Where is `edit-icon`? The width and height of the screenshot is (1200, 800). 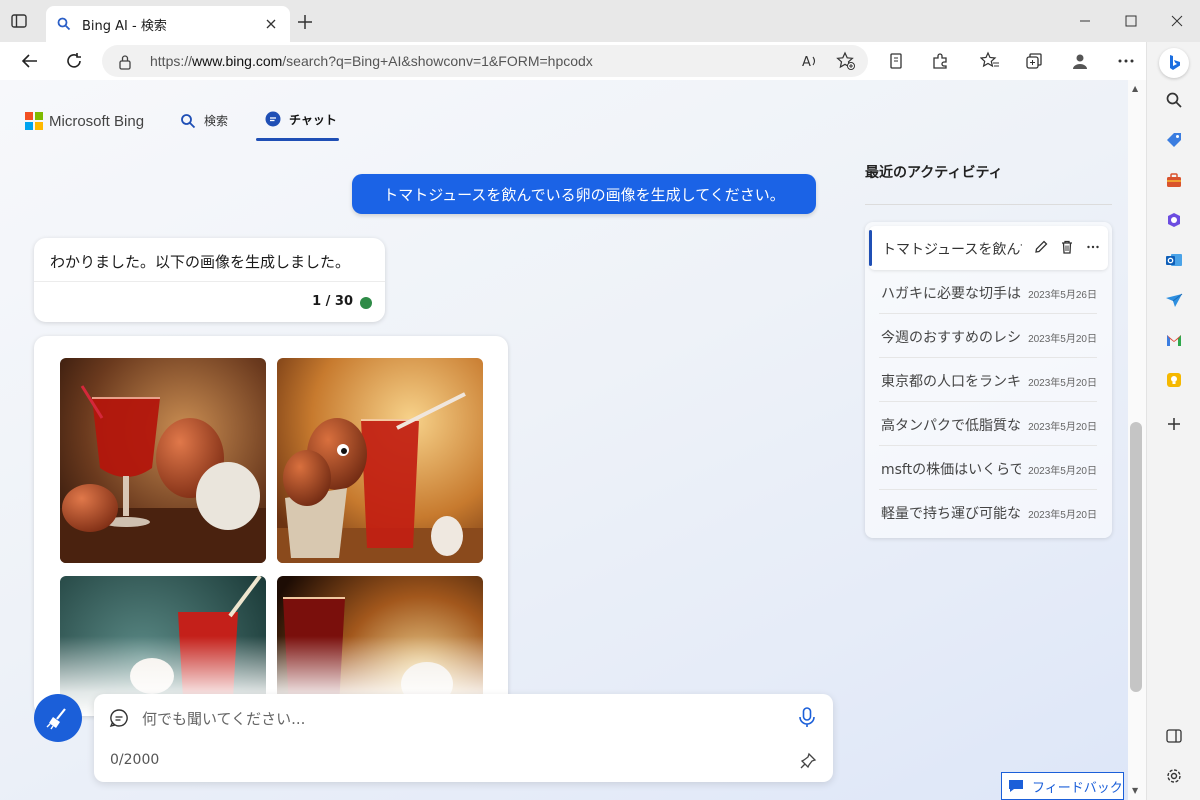
edit-icon is located at coordinates (1041, 247).